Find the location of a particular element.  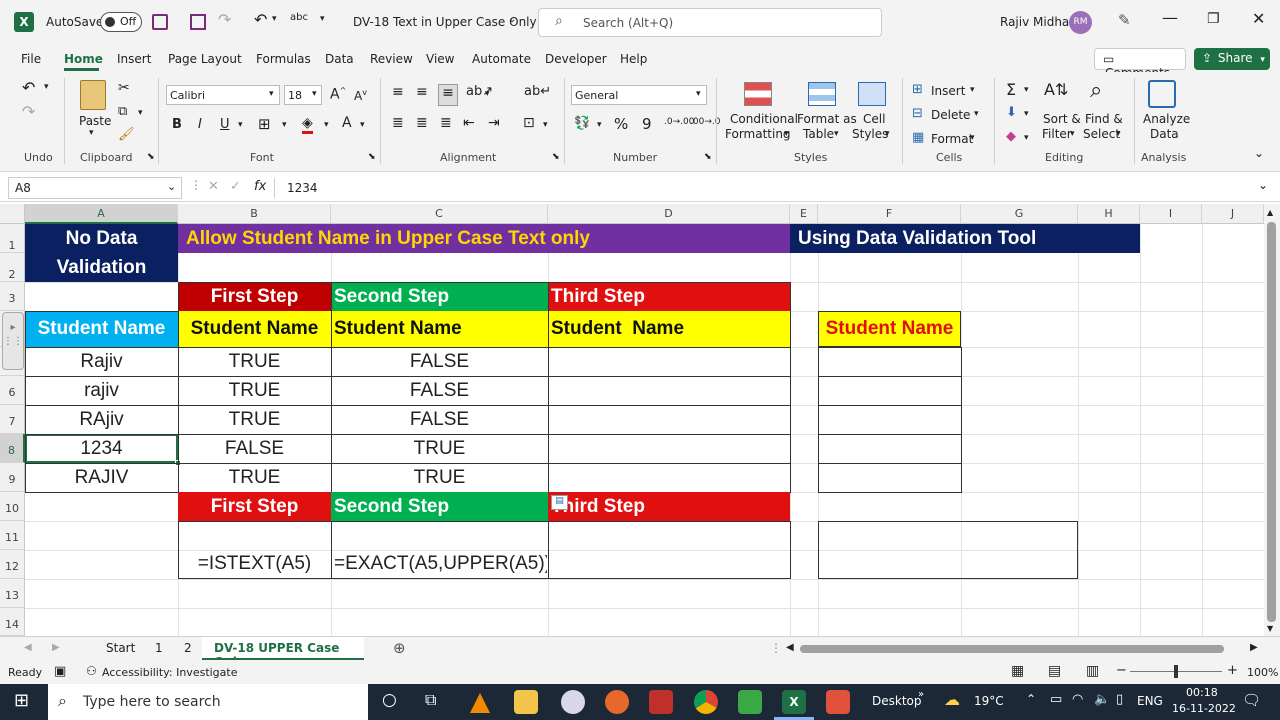

conditional-formatting-label-2: Formatting is located at coordinates (758, 134).